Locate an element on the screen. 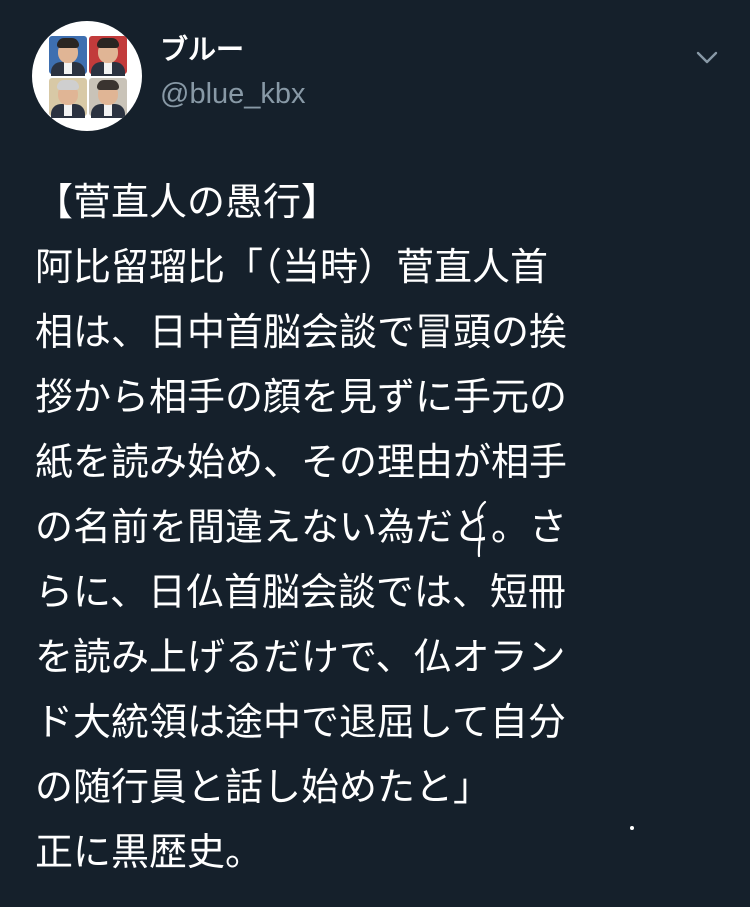 The height and width of the screenshot is (907, 750). user-handle: @blue_kbx is located at coordinates (233, 94).